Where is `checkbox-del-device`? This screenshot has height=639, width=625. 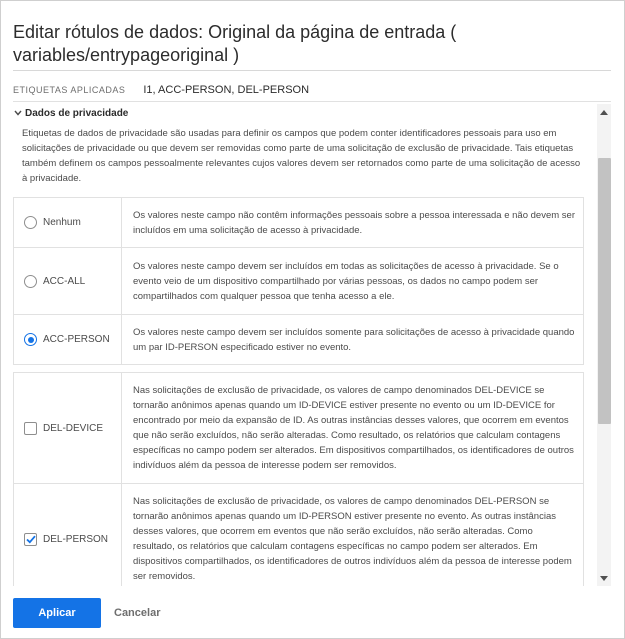 checkbox-del-device is located at coordinates (30, 428).